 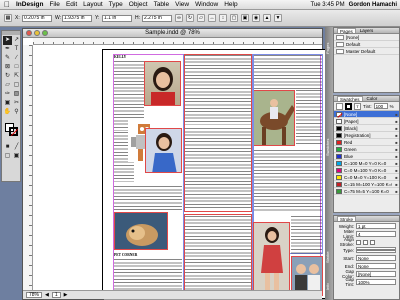 I want to click on next-page-icon: ▶, so click(x=66, y=295).